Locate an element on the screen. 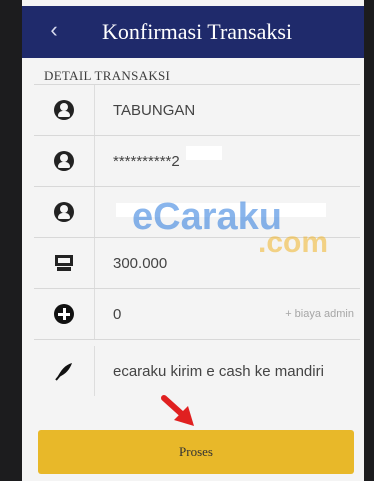 This screenshot has width=374, height=481. detail-value: TABUNGAN is located at coordinates (154, 110).